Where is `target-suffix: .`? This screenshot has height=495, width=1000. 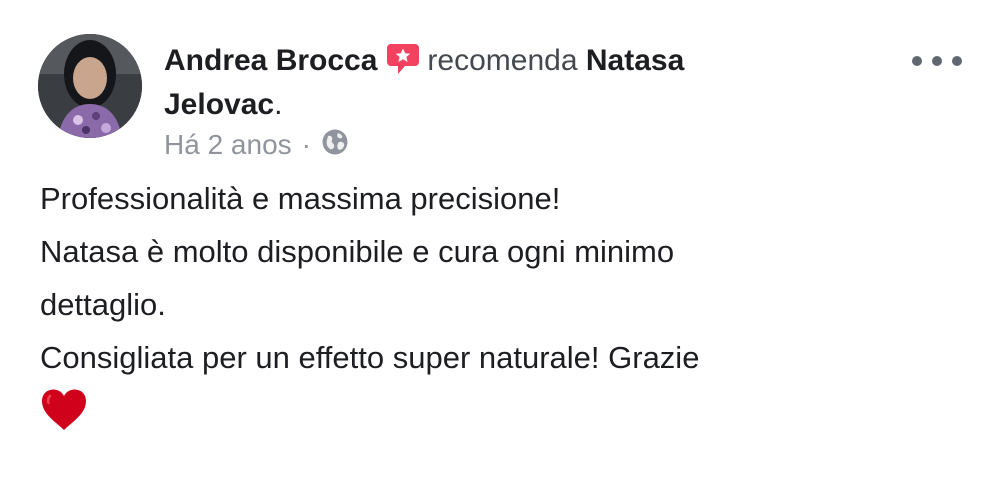
target-suffix: . is located at coordinates (278, 104).